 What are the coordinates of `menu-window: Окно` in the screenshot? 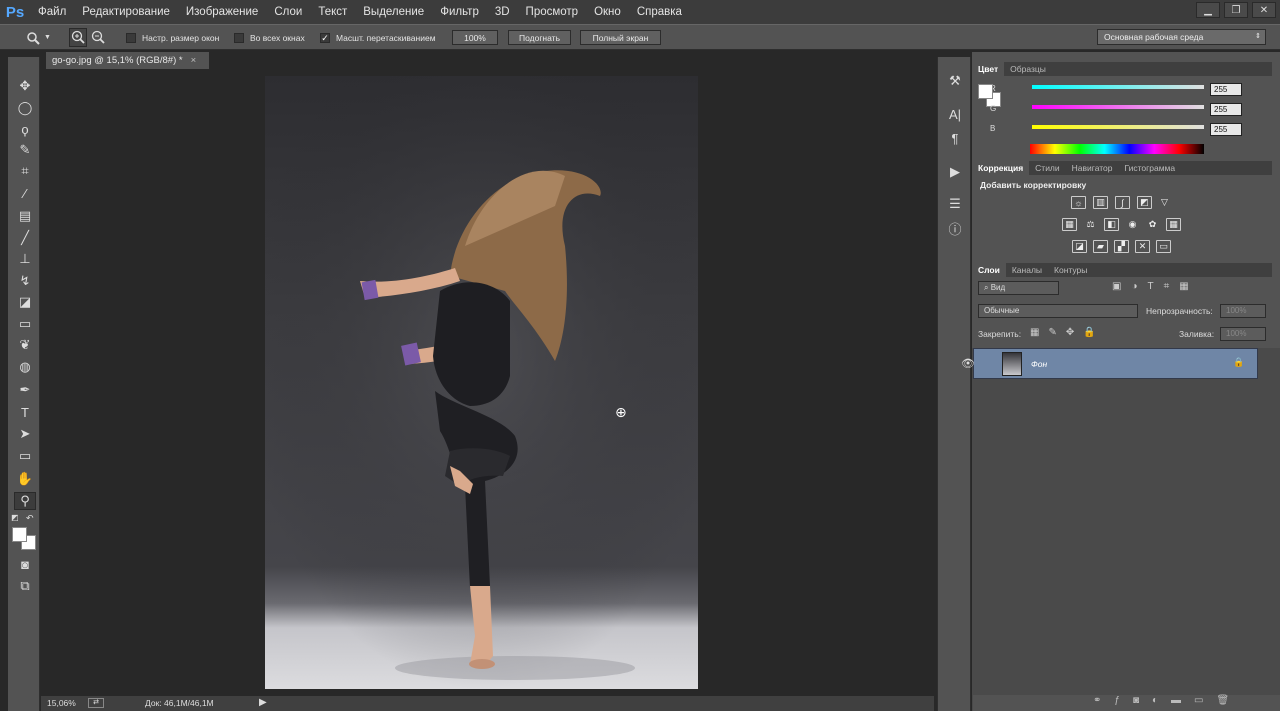 It's located at (607, 12).